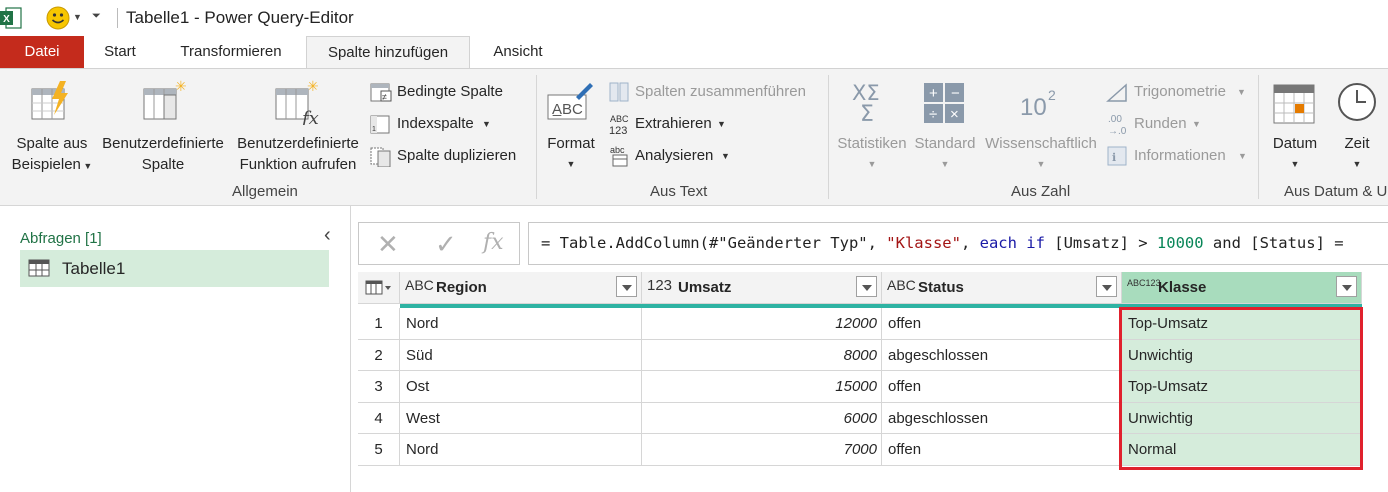 The image size is (1388, 492). I want to click on statistics-icon: XΣ Σ, so click(866, 103).